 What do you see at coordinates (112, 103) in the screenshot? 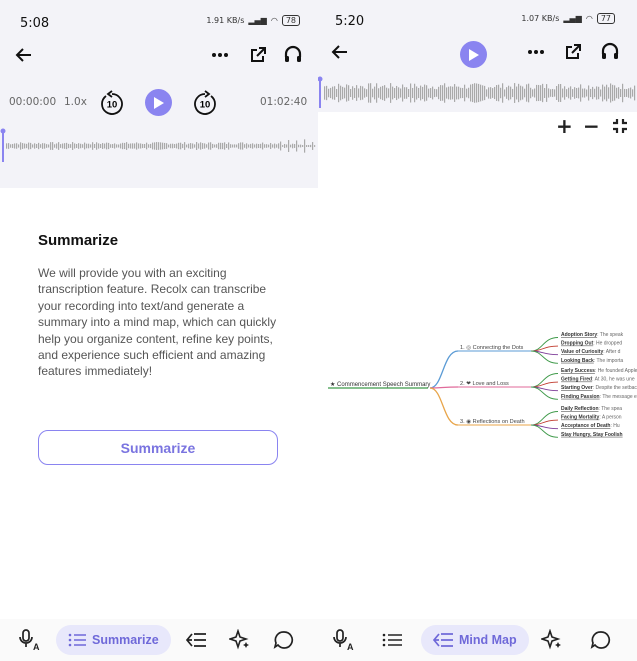
I see `rewind-10-icon: 10` at bounding box center [112, 103].